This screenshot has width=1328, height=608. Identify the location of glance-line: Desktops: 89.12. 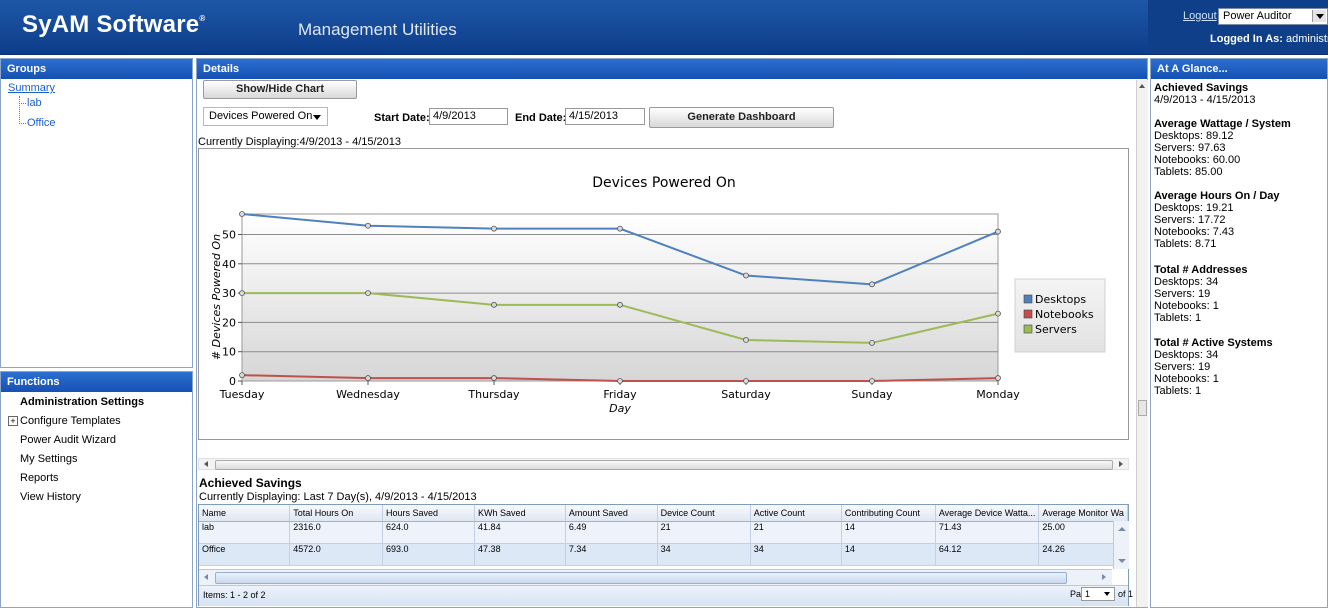
(1194, 136).